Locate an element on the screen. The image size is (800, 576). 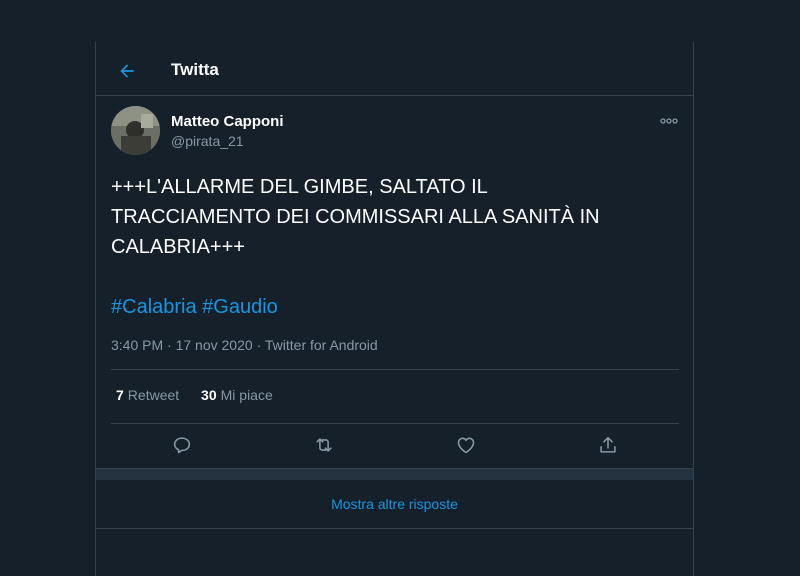
likes-stat: 30 Mi piace is located at coordinates (237, 395).